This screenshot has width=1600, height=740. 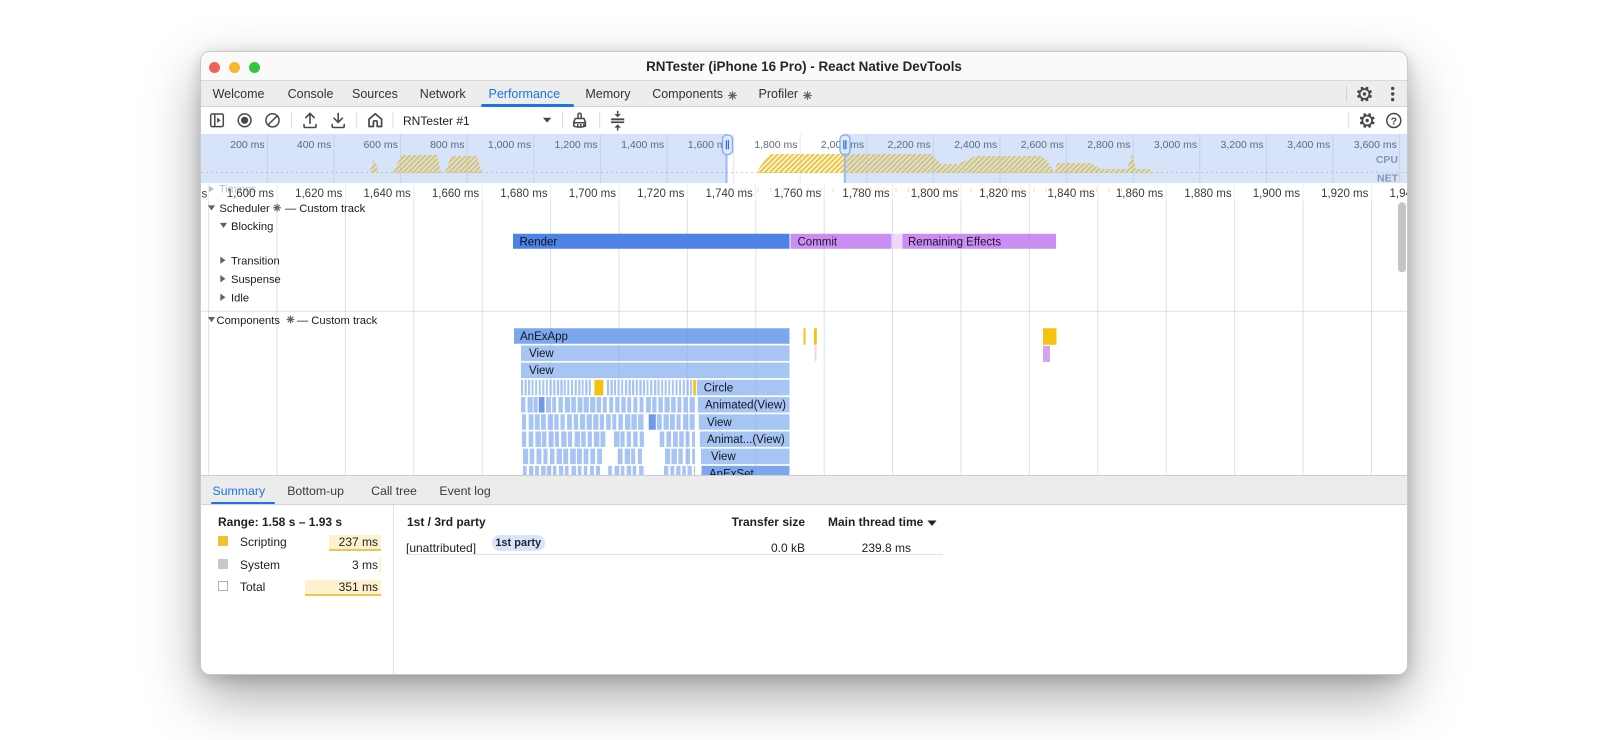 What do you see at coordinates (1140, 194) in the screenshot?
I see `svg-text: 1,860 ms` at bounding box center [1140, 194].